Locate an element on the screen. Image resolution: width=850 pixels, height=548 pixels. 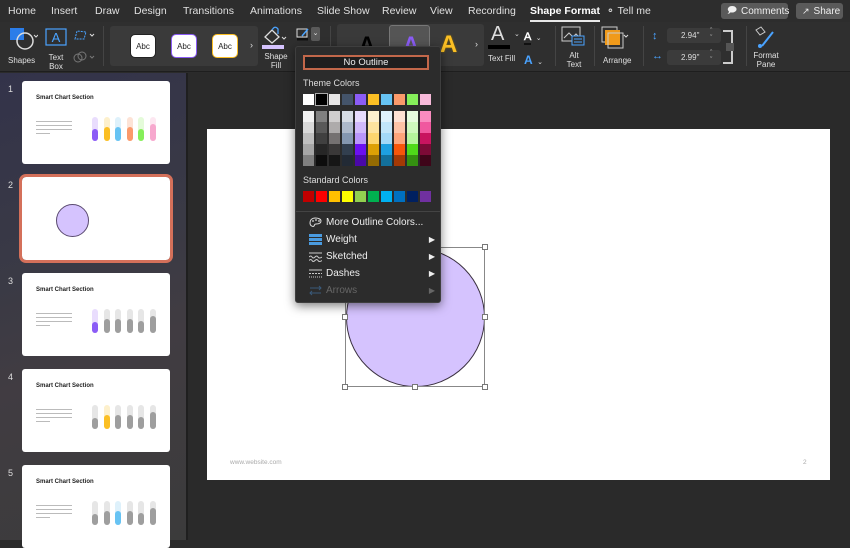
alt-text-button: Alt Text is located at coordinates (574, 48).